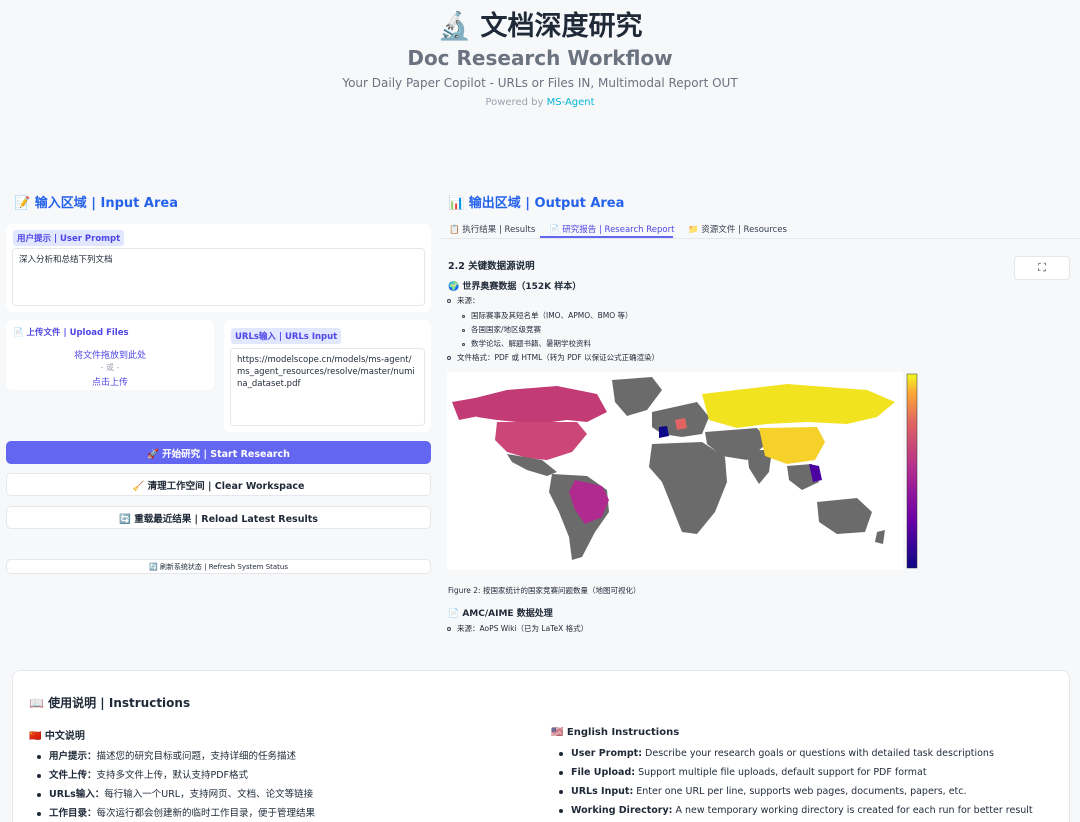 This screenshot has height=822, width=1080. What do you see at coordinates (552, 315) in the screenshot?
I see `source-item: 国际赛事及其短名单（IMO、APMO、BMO 等）` at bounding box center [552, 315].